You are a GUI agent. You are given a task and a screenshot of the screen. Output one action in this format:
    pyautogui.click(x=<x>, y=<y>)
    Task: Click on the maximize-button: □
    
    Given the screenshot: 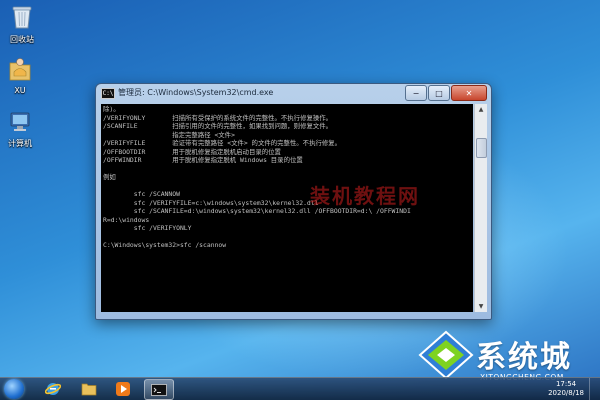 What is the action you would take?
    pyautogui.click(x=439, y=93)
    